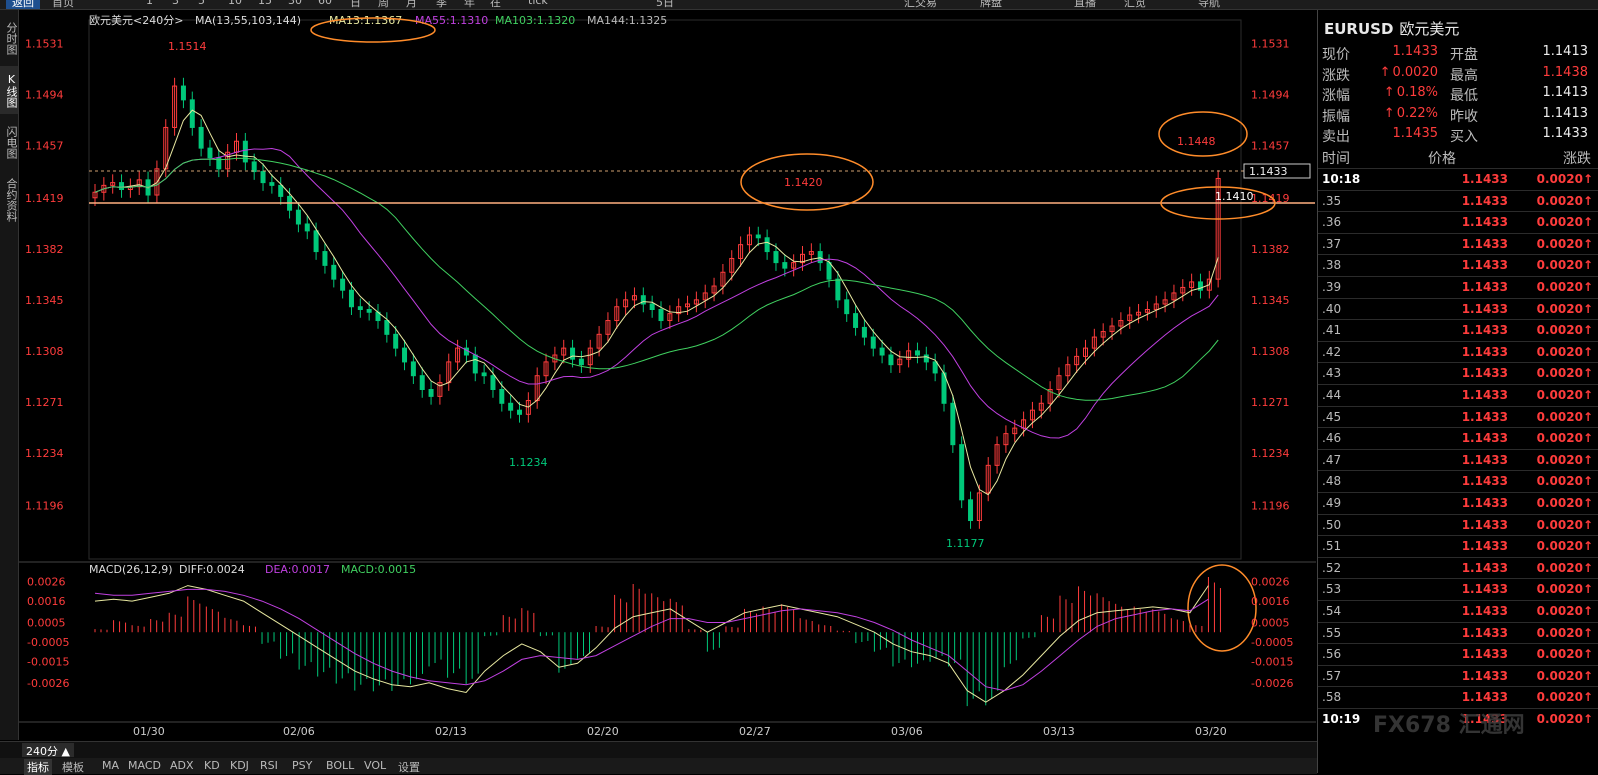 The width and height of the screenshot is (1598, 775). I want to click on toolbar-item-14: 在, so click(495, 4).